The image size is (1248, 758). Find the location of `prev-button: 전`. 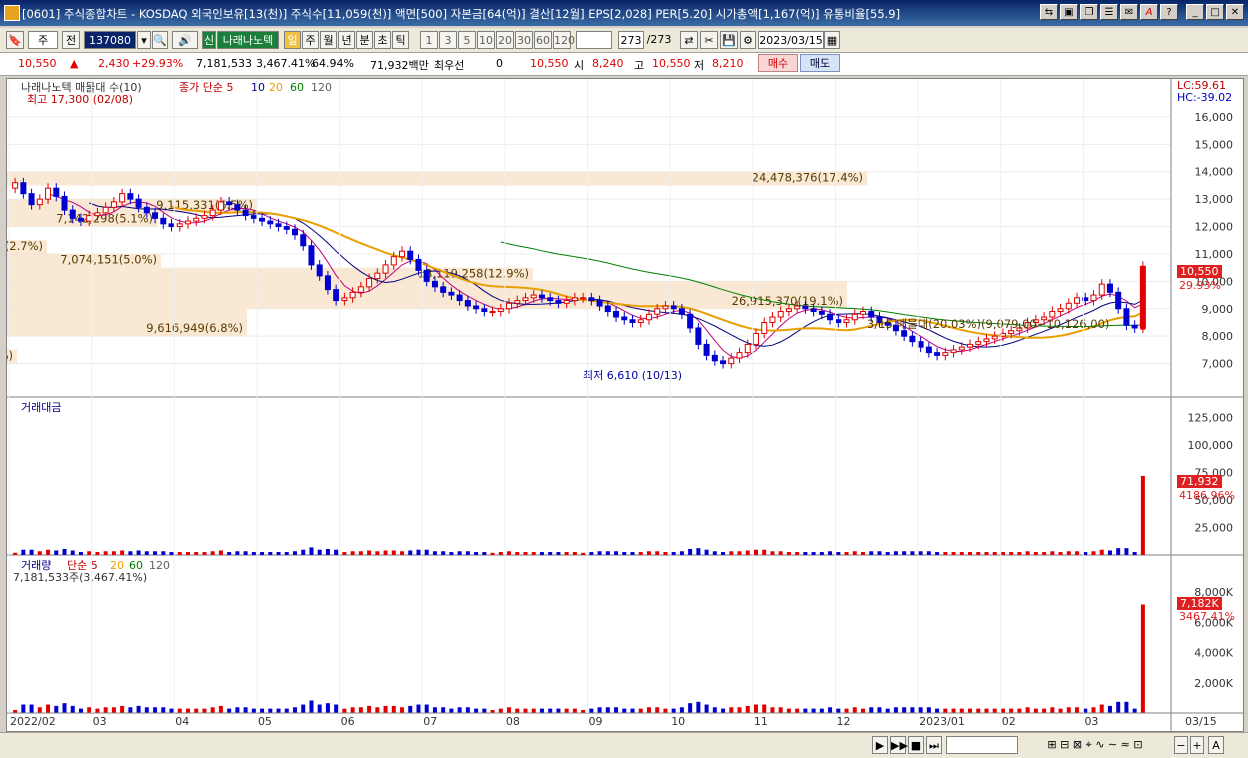

prev-button: 전 is located at coordinates (71, 40).